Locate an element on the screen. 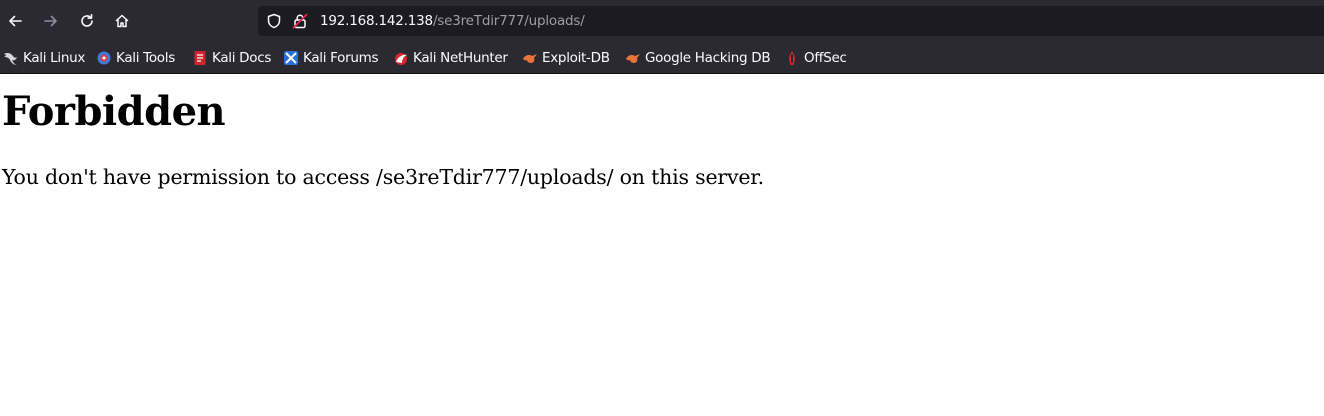 The height and width of the screenshot is (416, 1324). kali-forums-icon is located at coordinates (291, 58).